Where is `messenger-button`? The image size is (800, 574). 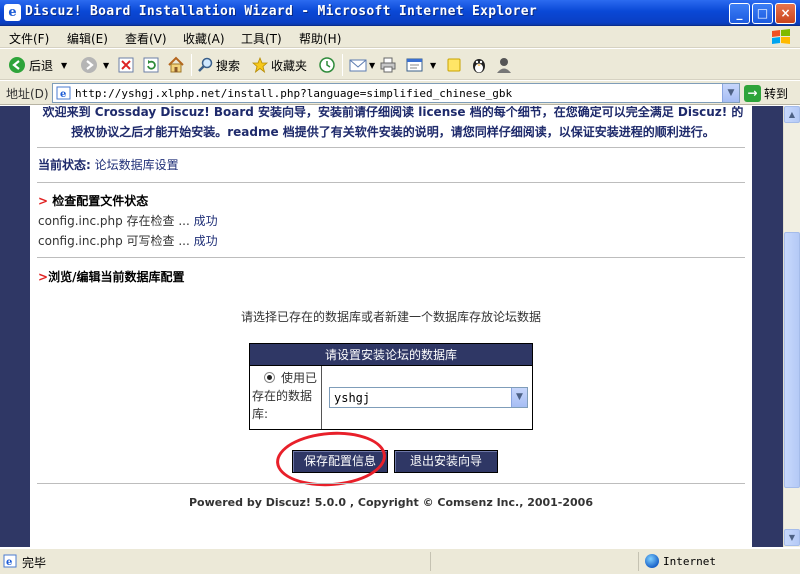
messenger-button is located at coordinates (479, 65).